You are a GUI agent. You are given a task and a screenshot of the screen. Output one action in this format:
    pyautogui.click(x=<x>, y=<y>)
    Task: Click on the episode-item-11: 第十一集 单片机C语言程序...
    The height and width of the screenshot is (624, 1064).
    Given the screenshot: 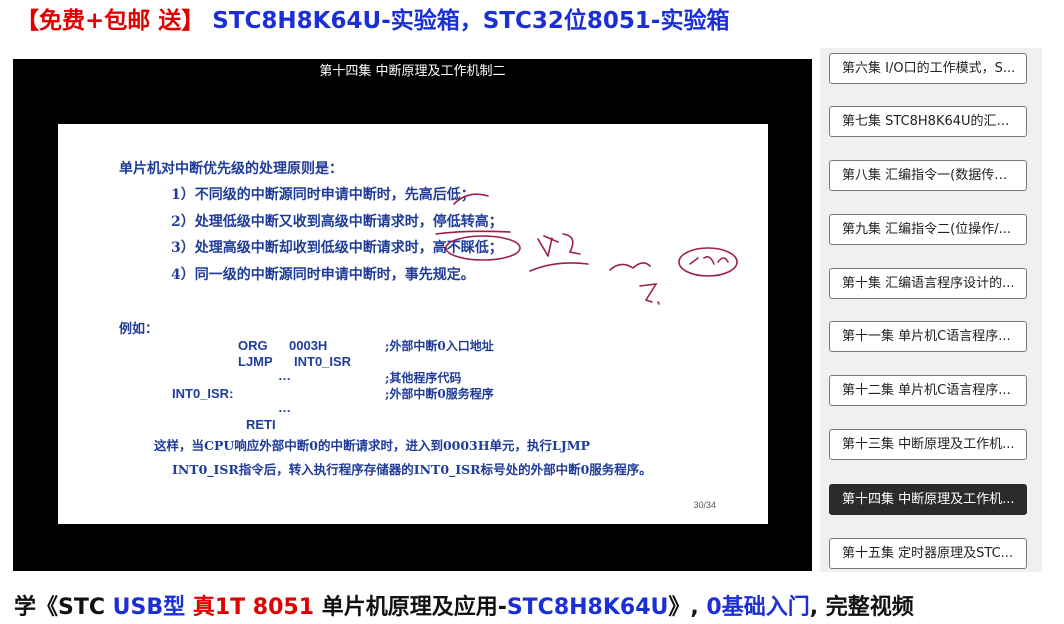 What is the action you would take?
    pyautogui.click(x=928, y=336)
    